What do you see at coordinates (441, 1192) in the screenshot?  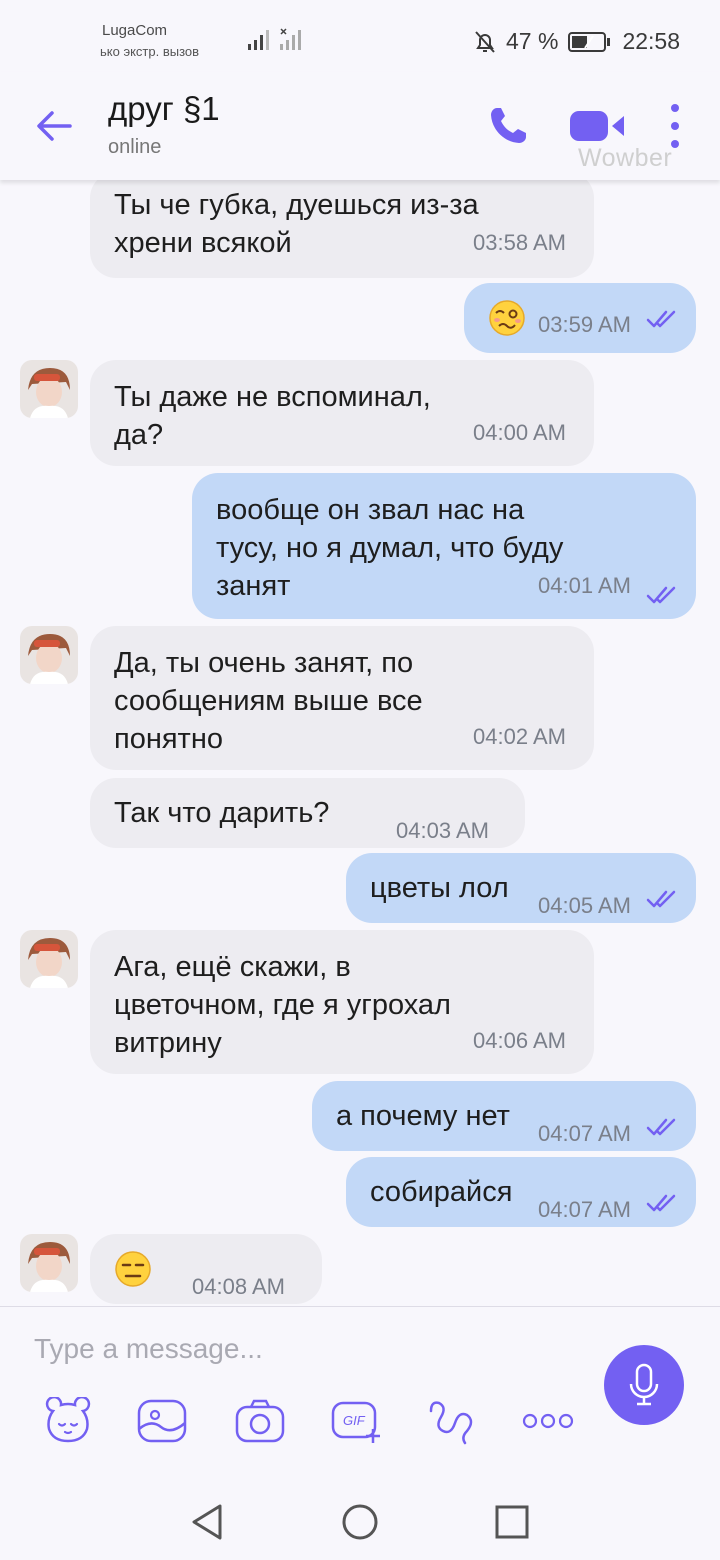 I see `message-text: собирайся` at bounding box center [441, 1192].